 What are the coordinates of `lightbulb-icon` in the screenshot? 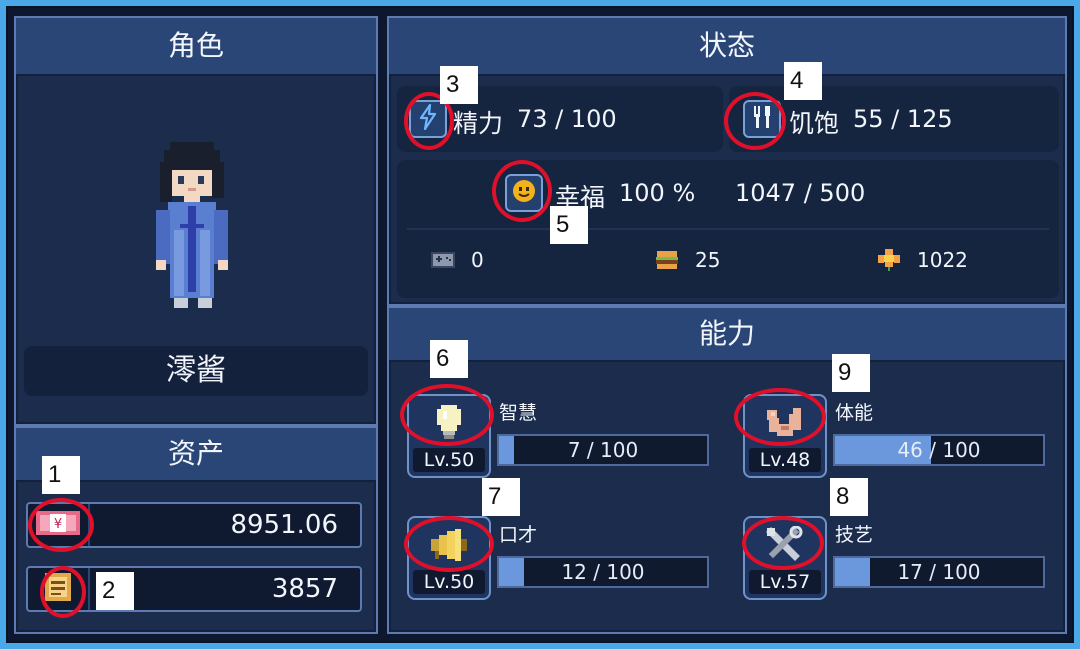 It's located at (449, 425).